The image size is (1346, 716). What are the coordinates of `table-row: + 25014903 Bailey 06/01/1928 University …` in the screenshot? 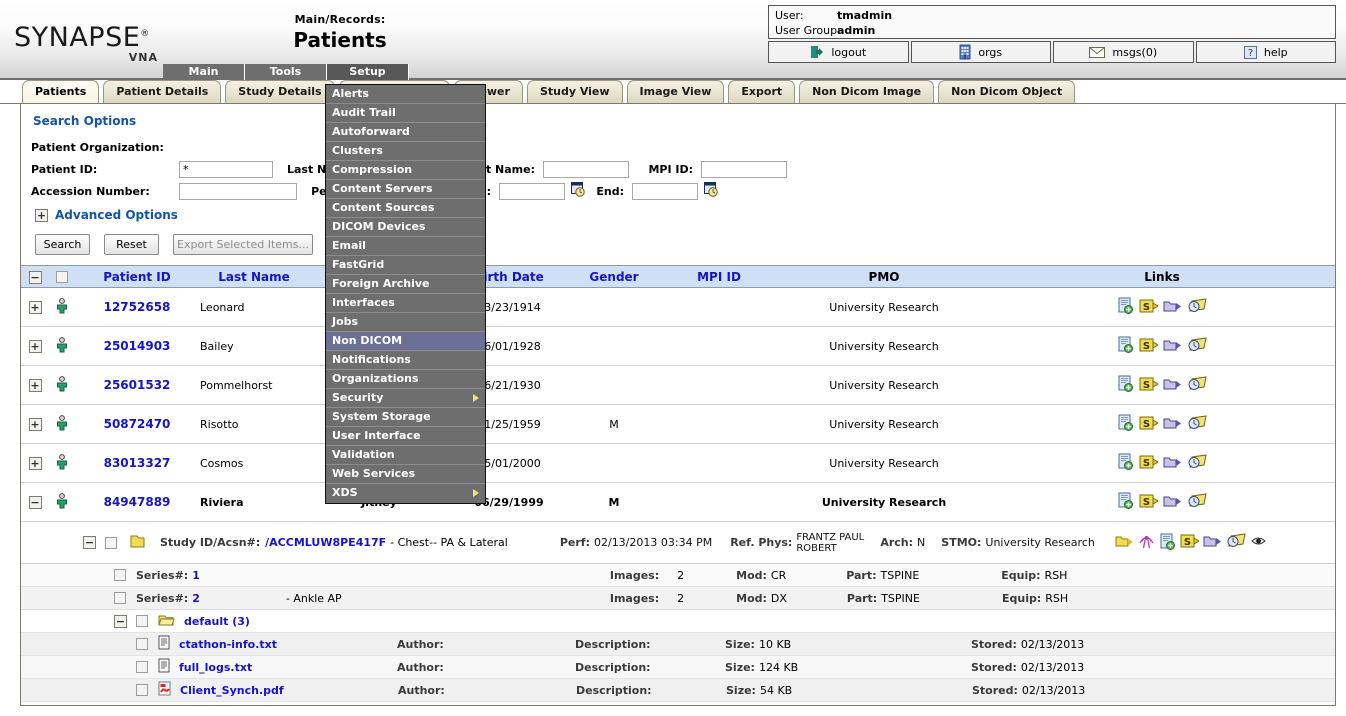 It's located at (678, 346).